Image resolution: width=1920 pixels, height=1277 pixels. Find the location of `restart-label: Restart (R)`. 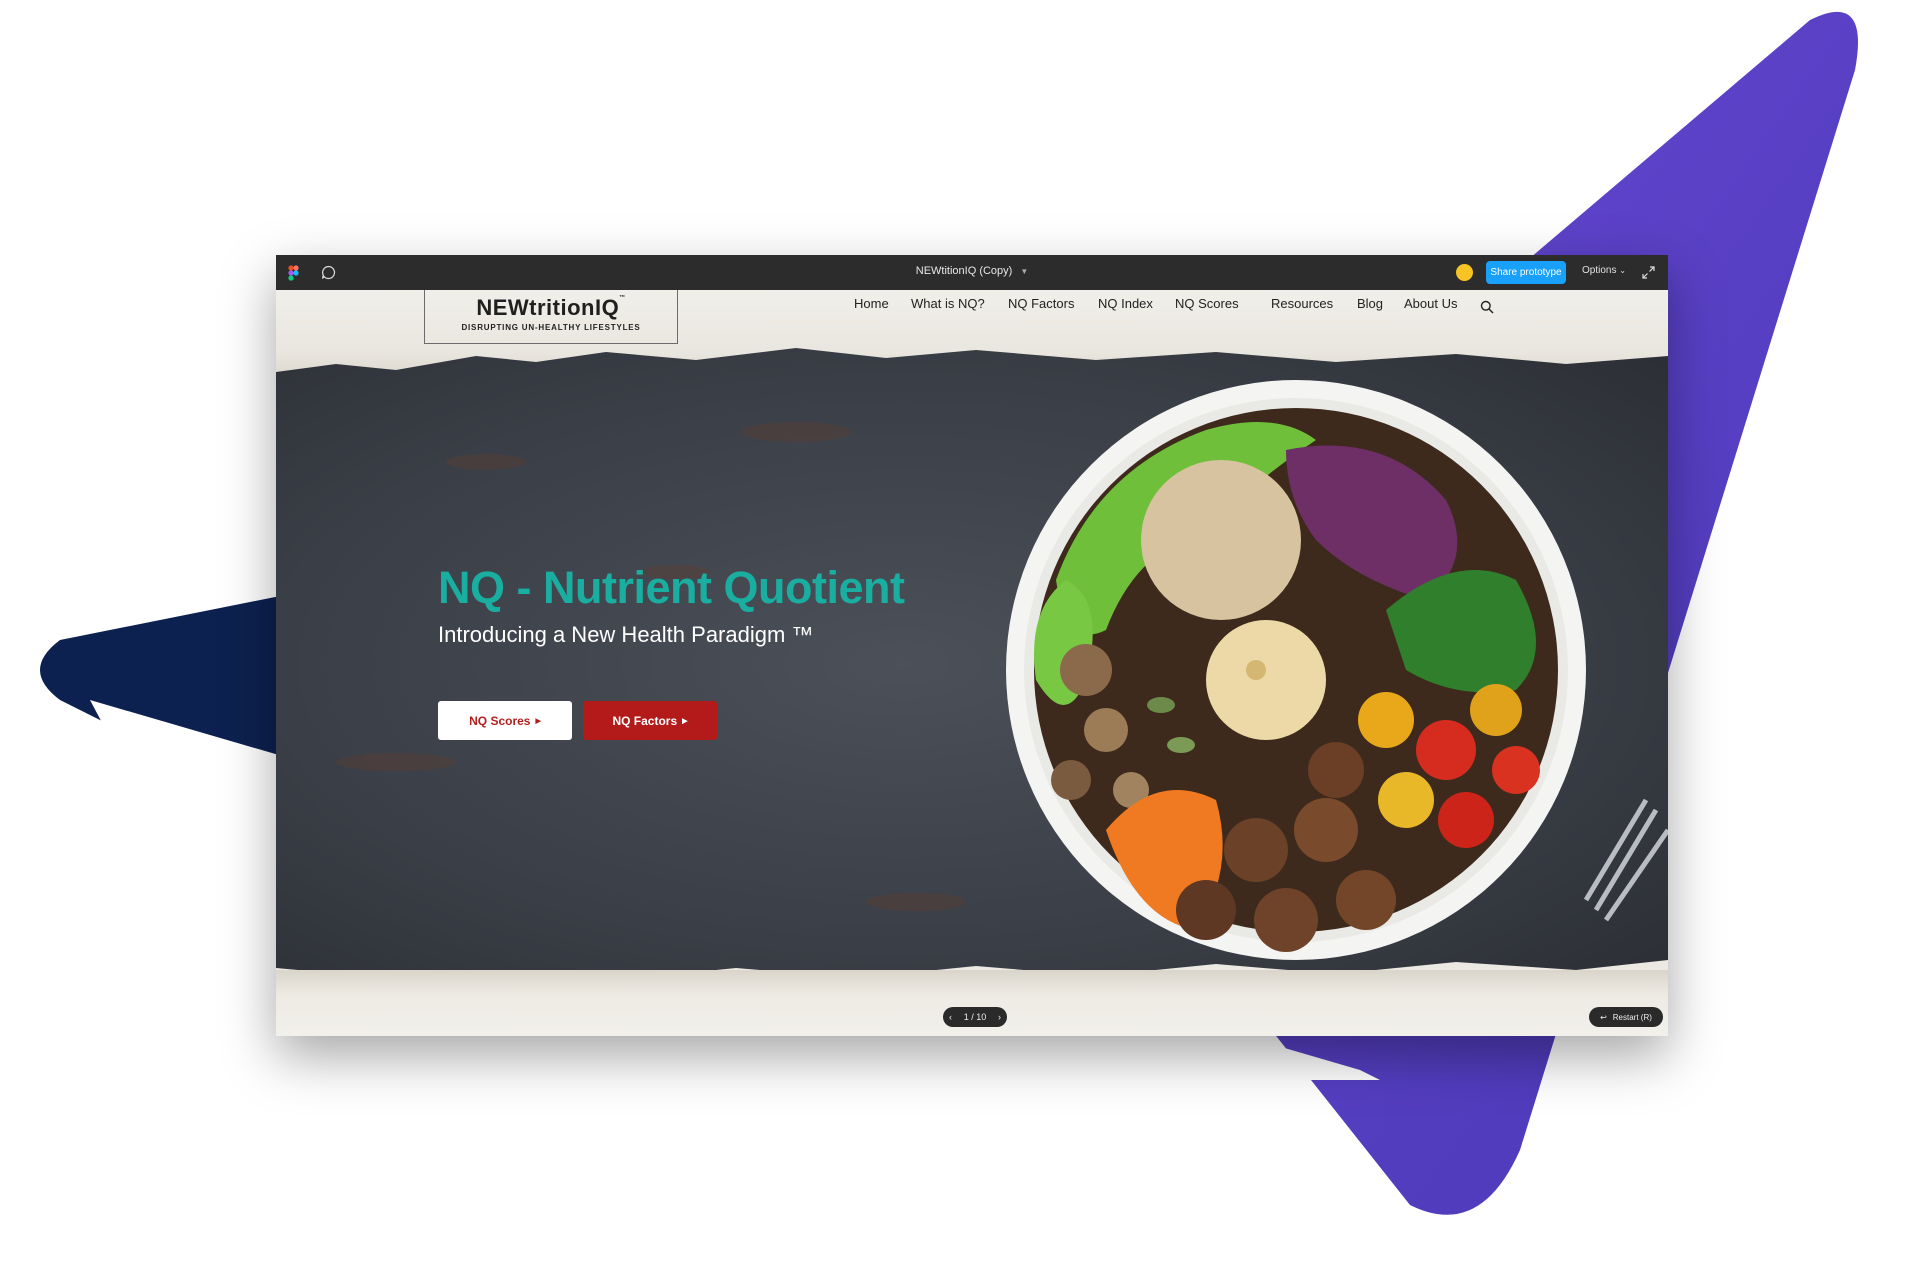

restart-label: Restart (R) is located at coordinates (1632, 1017).